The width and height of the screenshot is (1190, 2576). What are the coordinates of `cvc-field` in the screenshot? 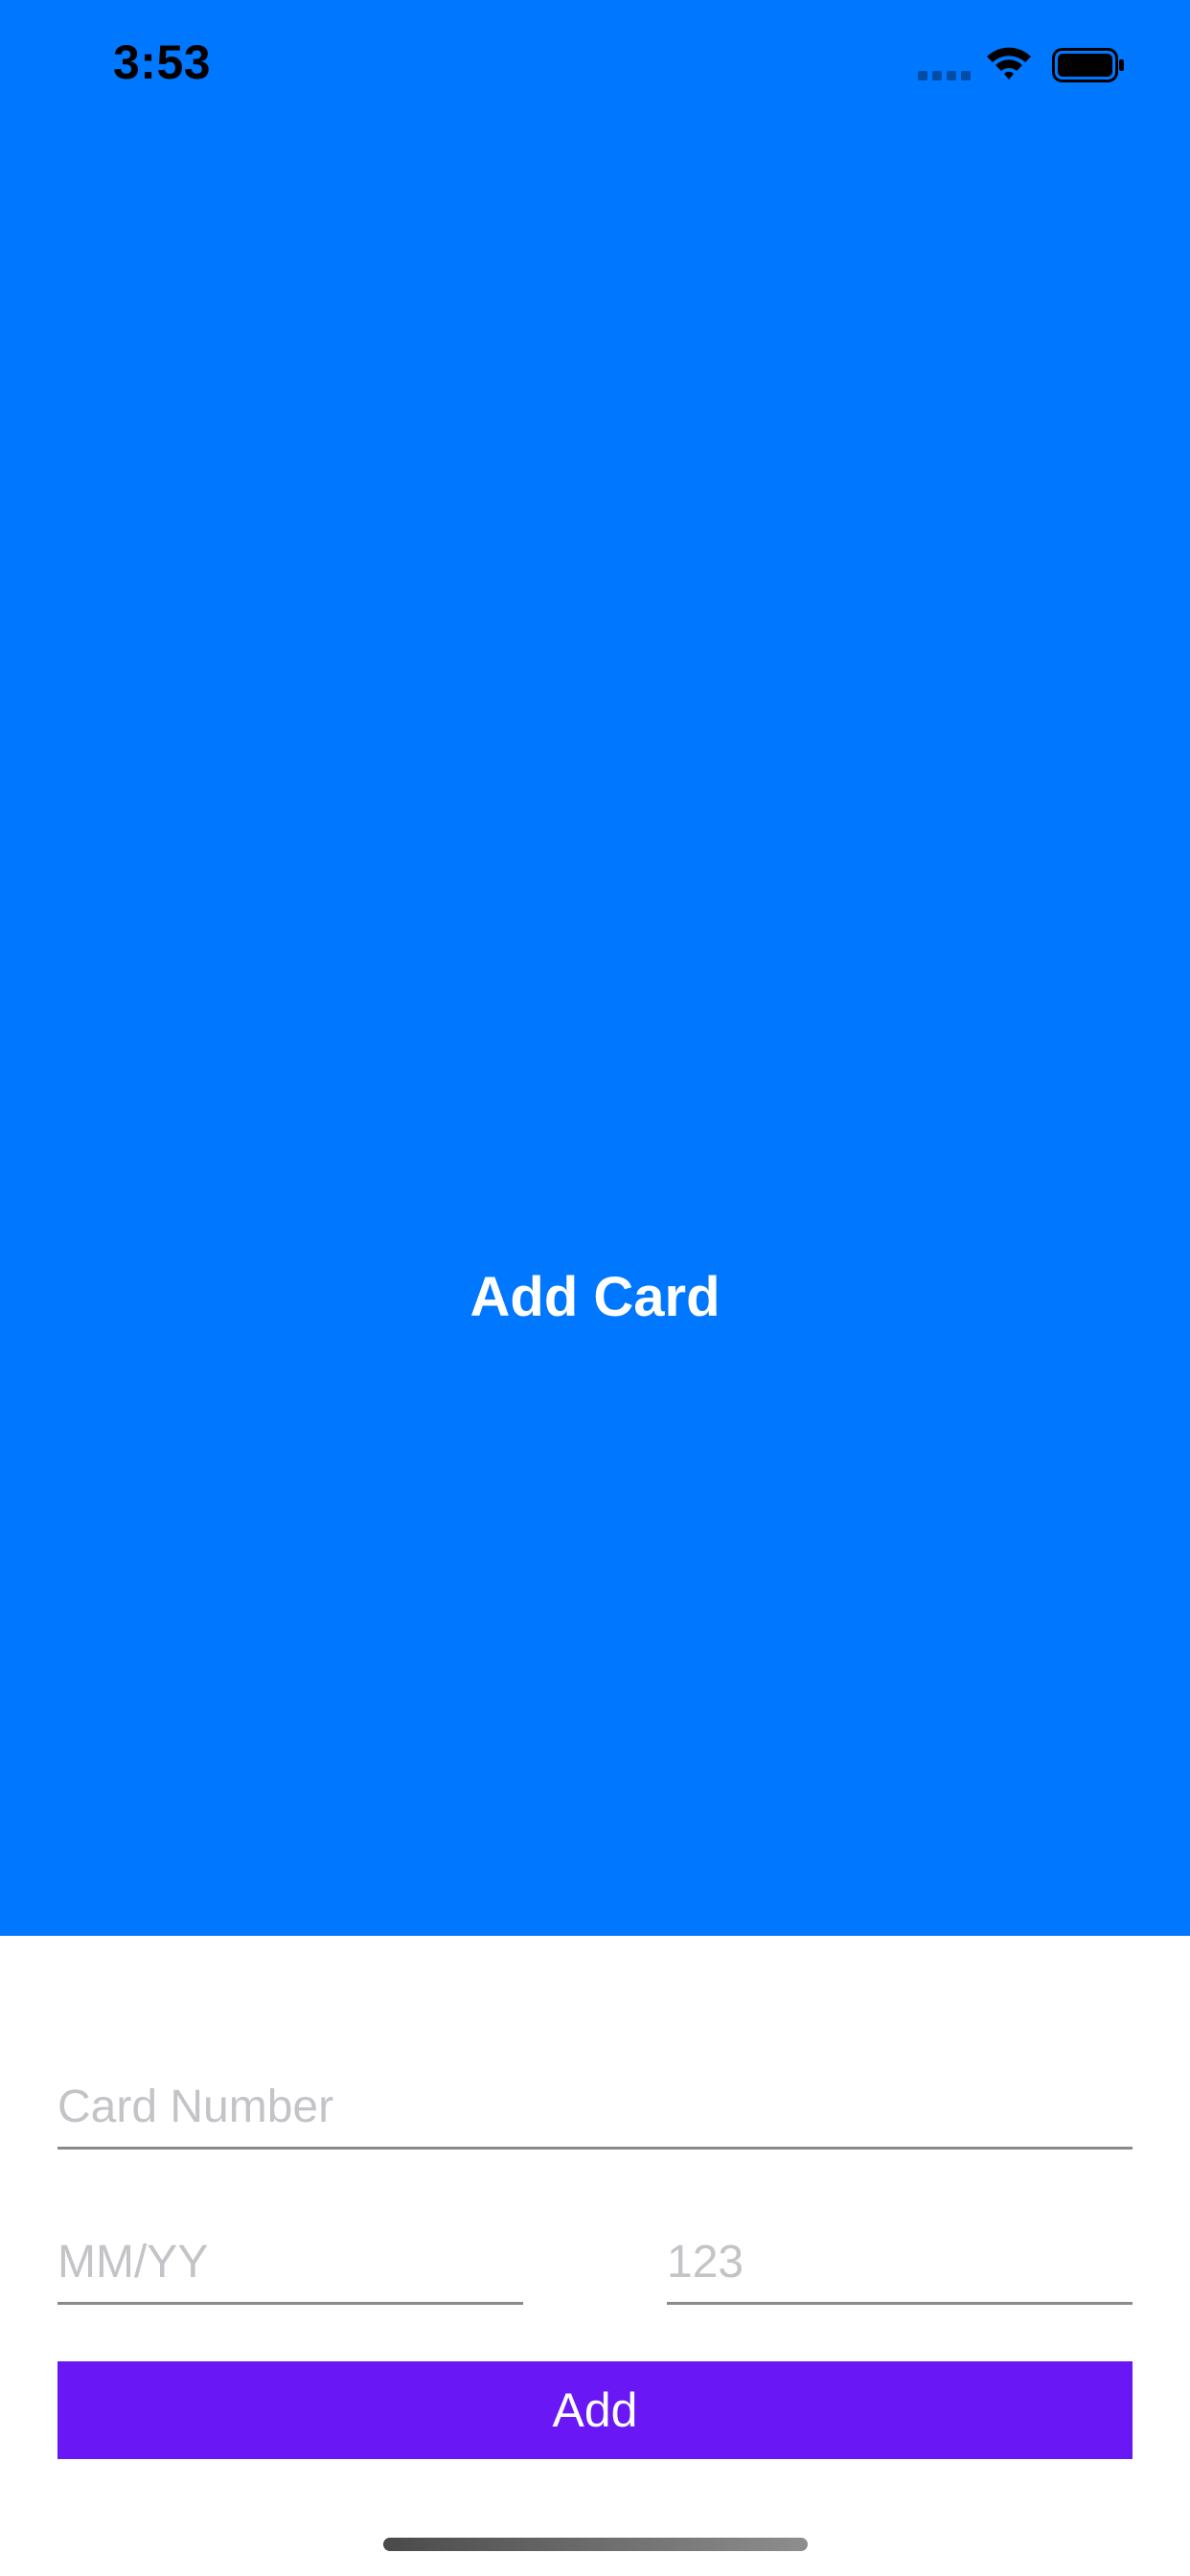 It's located at (900, 2264).